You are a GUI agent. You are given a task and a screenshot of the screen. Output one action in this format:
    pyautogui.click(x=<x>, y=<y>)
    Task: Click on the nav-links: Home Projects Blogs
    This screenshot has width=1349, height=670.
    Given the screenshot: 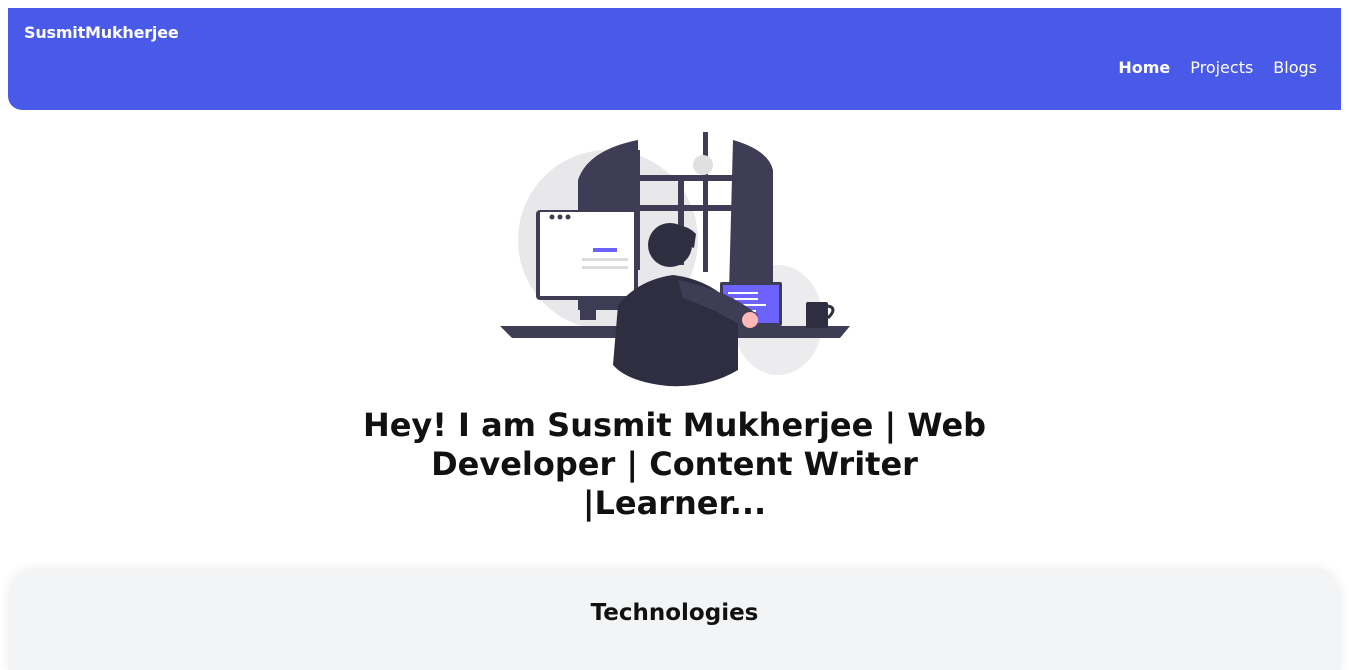 What is the action you would take?
    pyautogui.click(x=1217, y=67)
    